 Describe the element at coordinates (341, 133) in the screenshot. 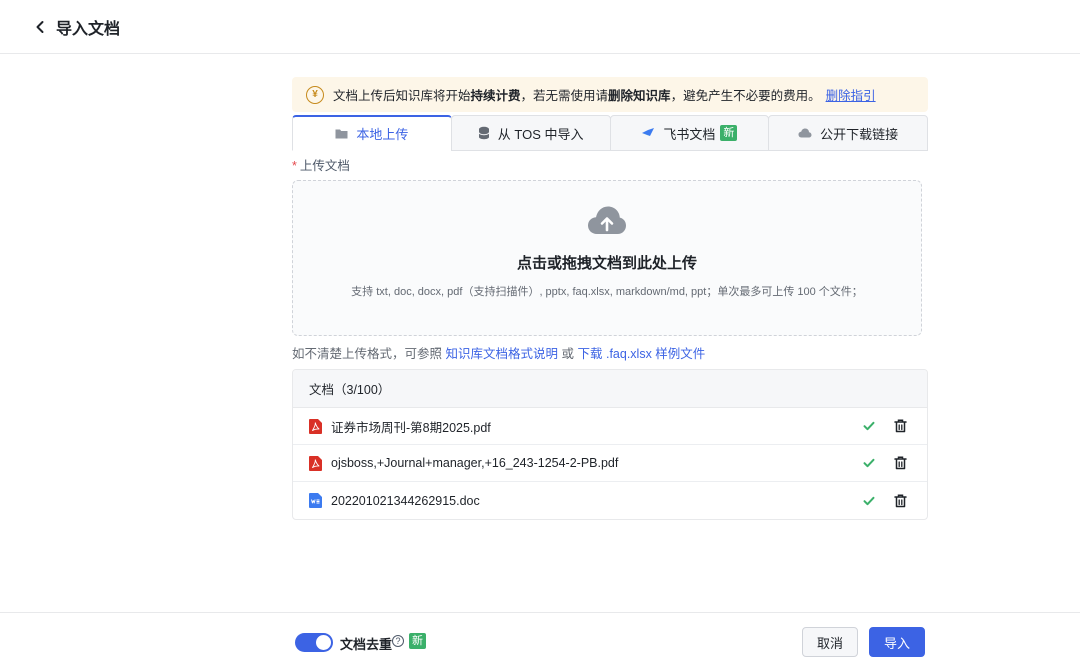

I see `folder-icon` at that location.